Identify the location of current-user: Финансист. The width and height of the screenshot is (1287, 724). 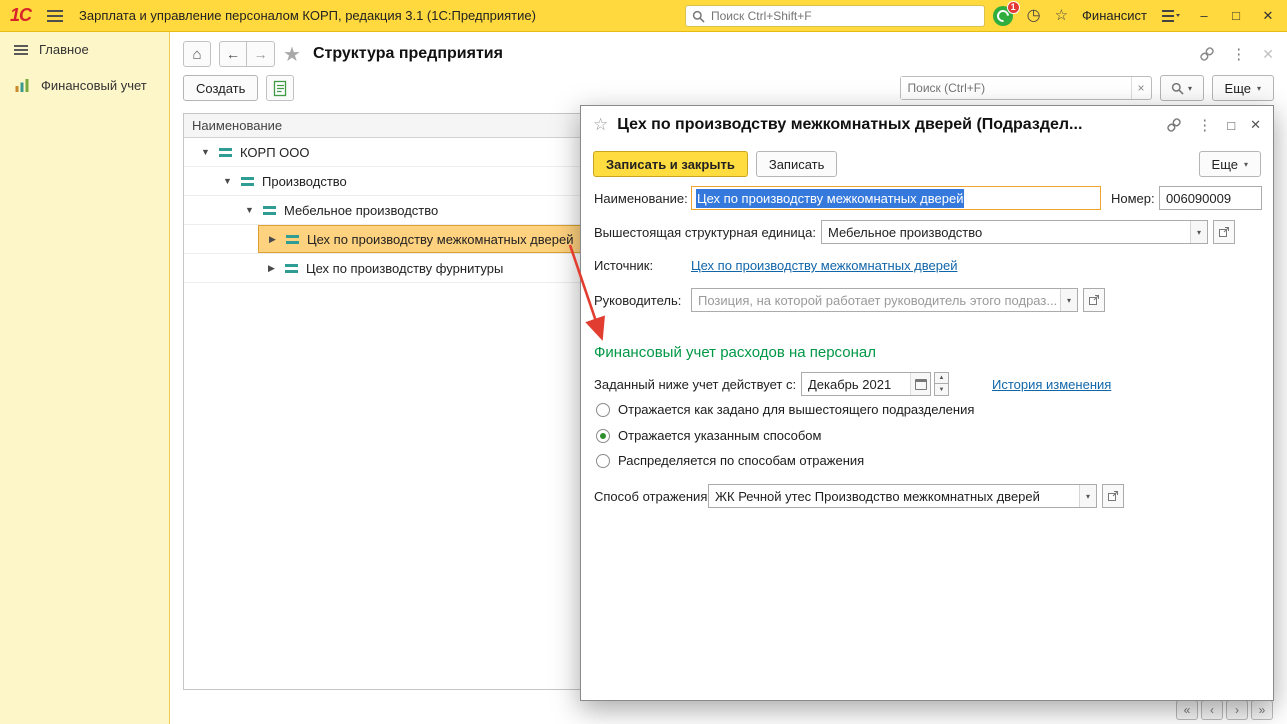
(1114, 15).